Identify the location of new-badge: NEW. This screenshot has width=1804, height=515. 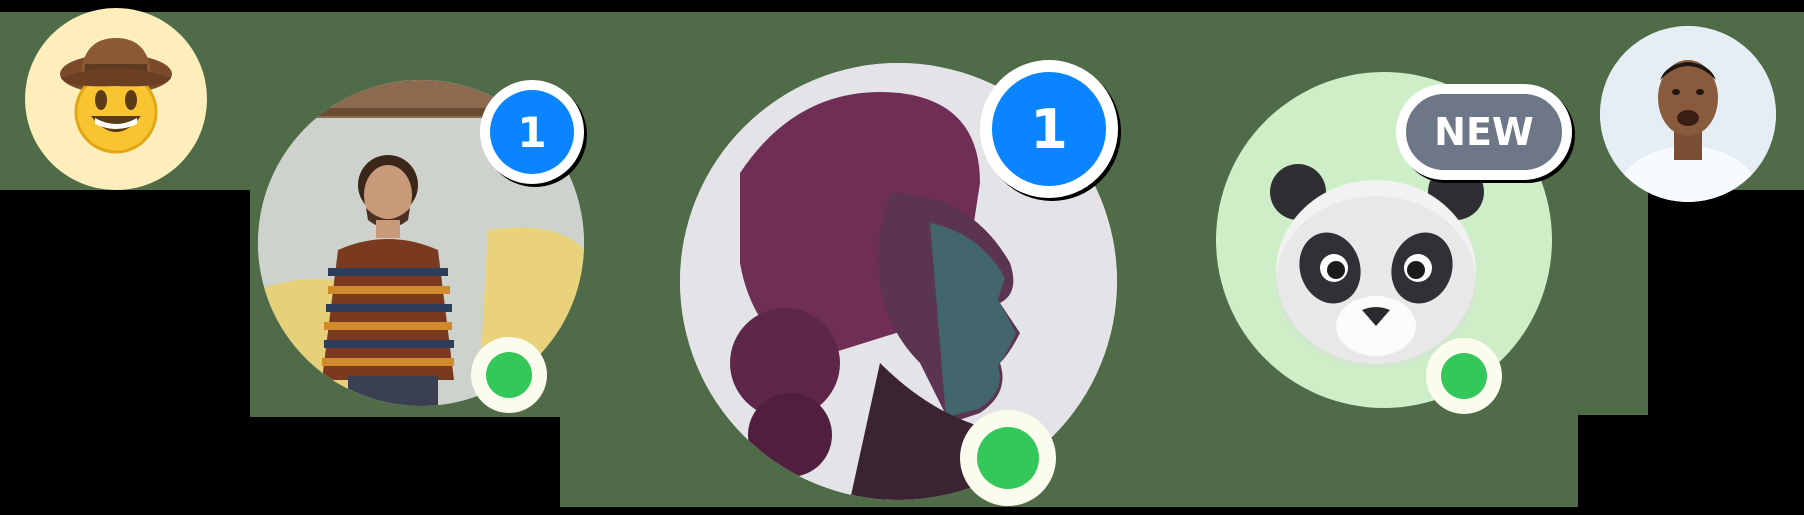
(1484, 132).